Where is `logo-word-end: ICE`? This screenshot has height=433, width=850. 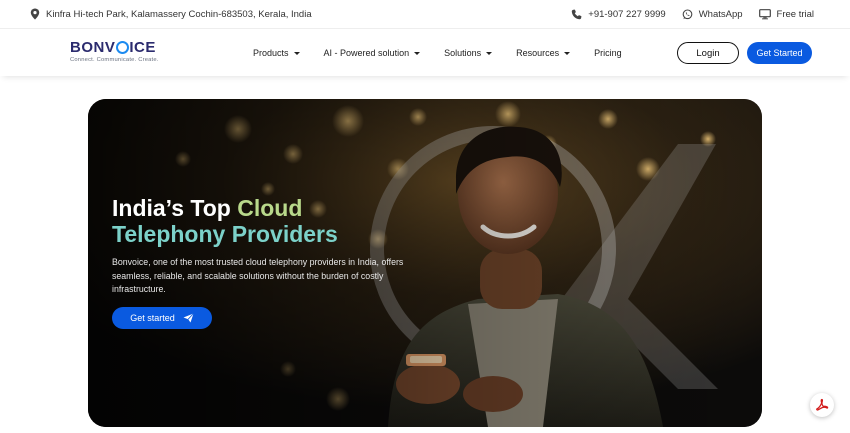 logo-word-end: ICE is located at coordinates (142, 47).